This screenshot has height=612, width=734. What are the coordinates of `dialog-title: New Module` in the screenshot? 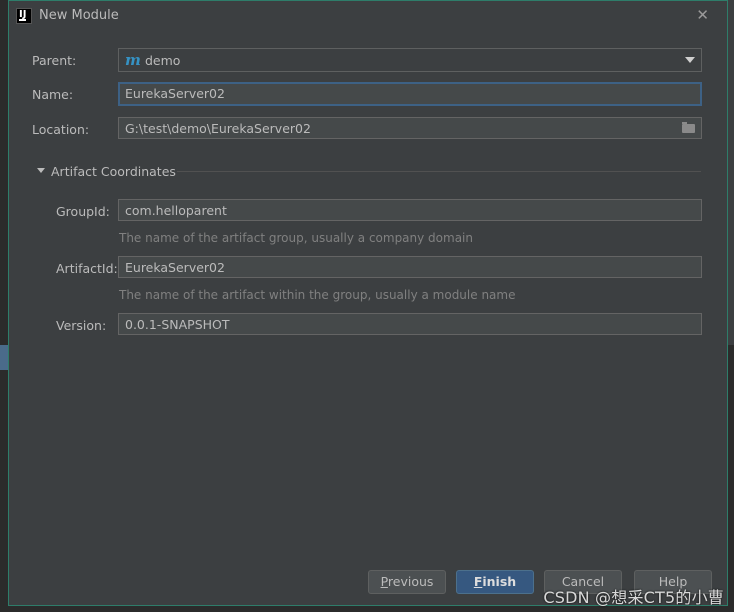 It's located at (79, 15).